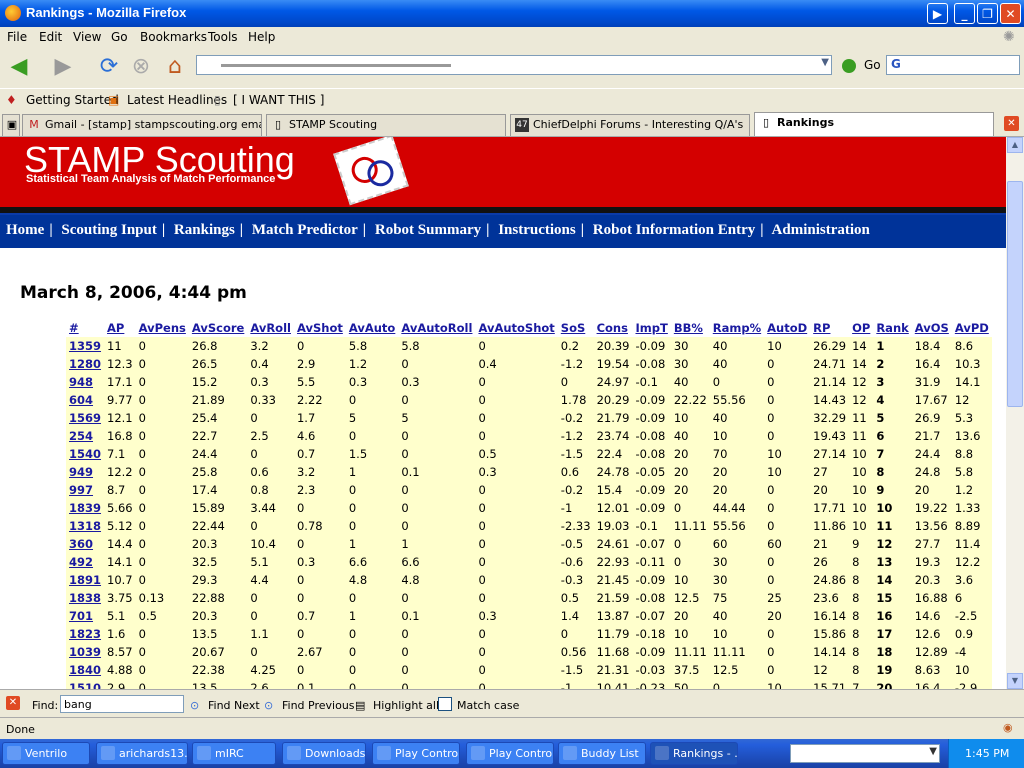  I want to click on team-number-link: 1838, so click(85, 598).